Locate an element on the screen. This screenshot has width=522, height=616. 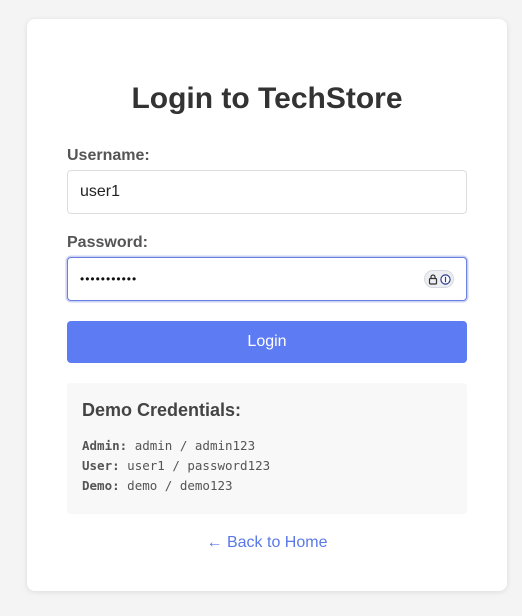
credential-demo: Demo: demo / demo123 is located at coordinates (157, 486).